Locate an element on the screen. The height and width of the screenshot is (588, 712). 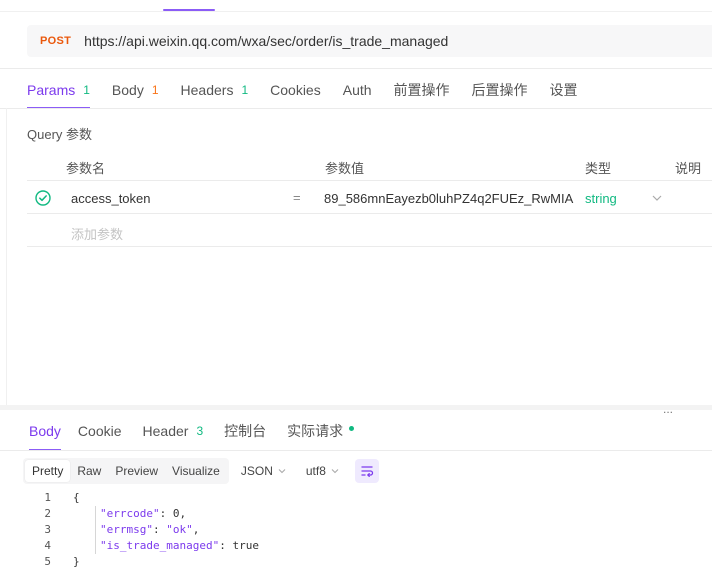
panel-splitter is located at coordinates (356, 407).